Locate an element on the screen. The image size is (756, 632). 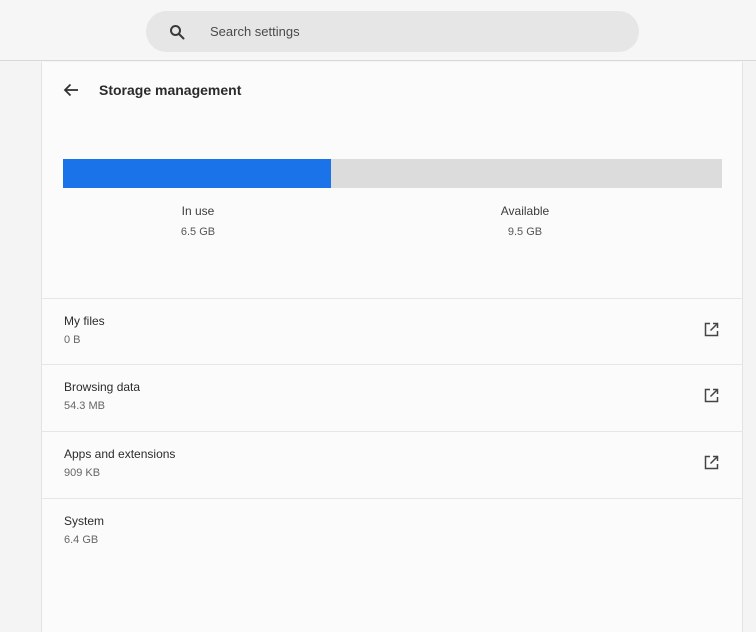
storage-usage-fill is located at coordinates (197, 173).